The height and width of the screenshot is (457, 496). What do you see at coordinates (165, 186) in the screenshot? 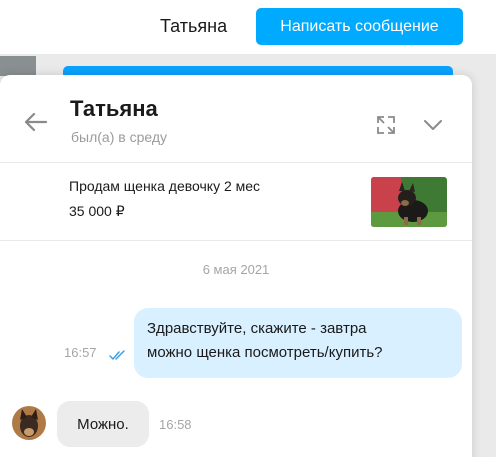
I see `listing-title: Продам щенка девочку 2 мес` at bounding box center [165, 186].